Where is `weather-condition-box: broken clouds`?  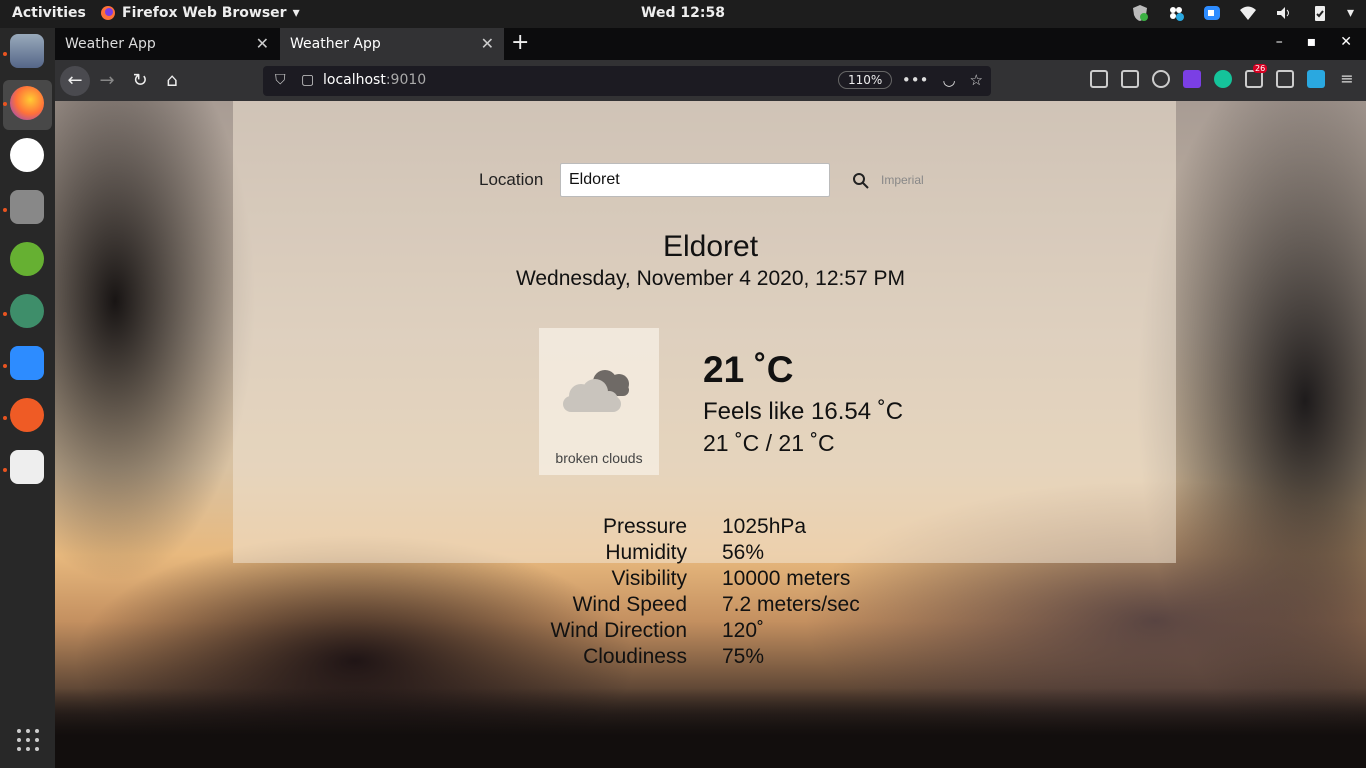 weather-condition-box: broken clouds is located at coordinates (599, 401).